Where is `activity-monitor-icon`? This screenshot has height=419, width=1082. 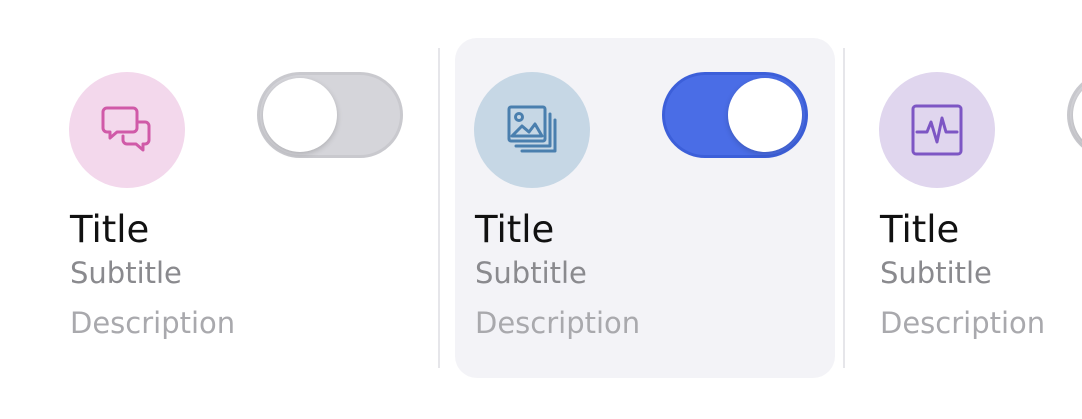 activity-monitor-icon is located at coordinates (937, 130).